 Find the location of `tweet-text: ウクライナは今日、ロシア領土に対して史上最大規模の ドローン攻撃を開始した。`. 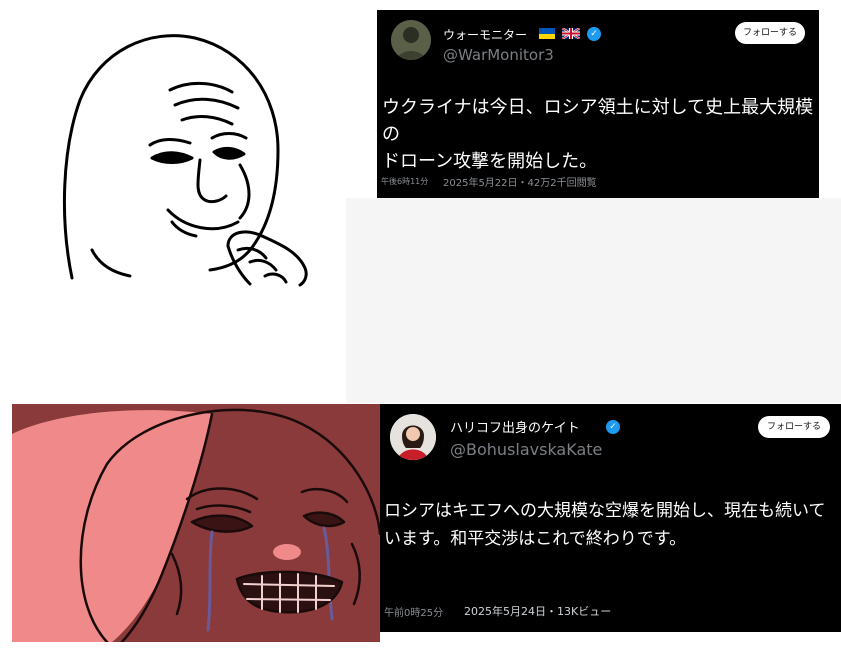

tweet-text: ウクライナは今日、ロシア領土に対して史上最大規模の ドローン攻撃を開始した。 is located at coordinates (600, 134).